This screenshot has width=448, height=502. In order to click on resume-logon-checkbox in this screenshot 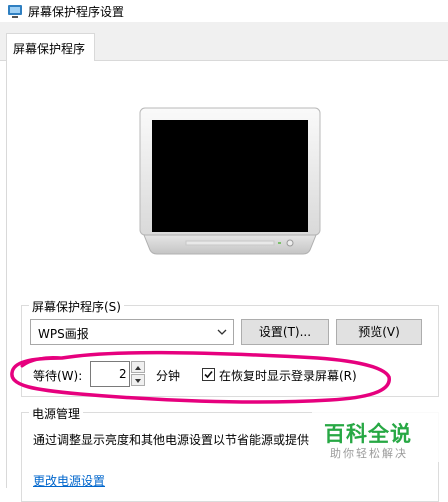, I will do `click(208, 374)`.